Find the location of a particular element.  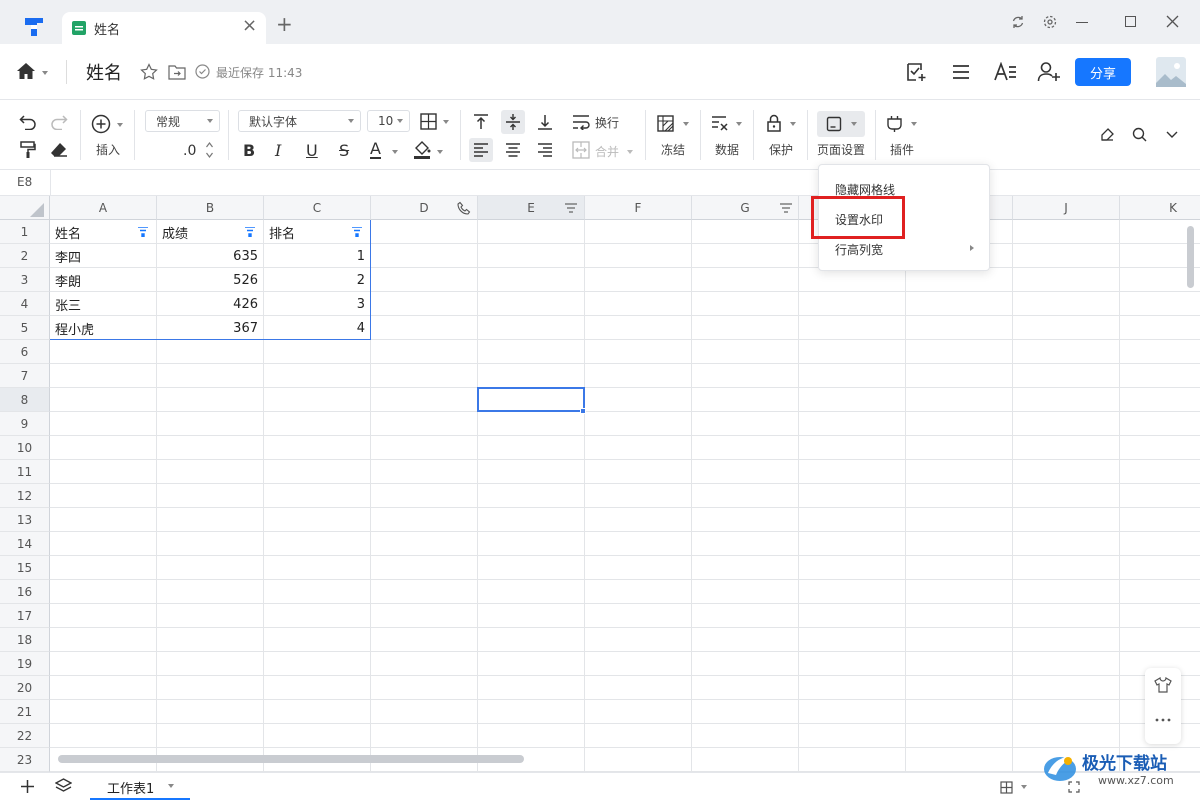

wrap-text-icon is located at coordinates (581, 122).